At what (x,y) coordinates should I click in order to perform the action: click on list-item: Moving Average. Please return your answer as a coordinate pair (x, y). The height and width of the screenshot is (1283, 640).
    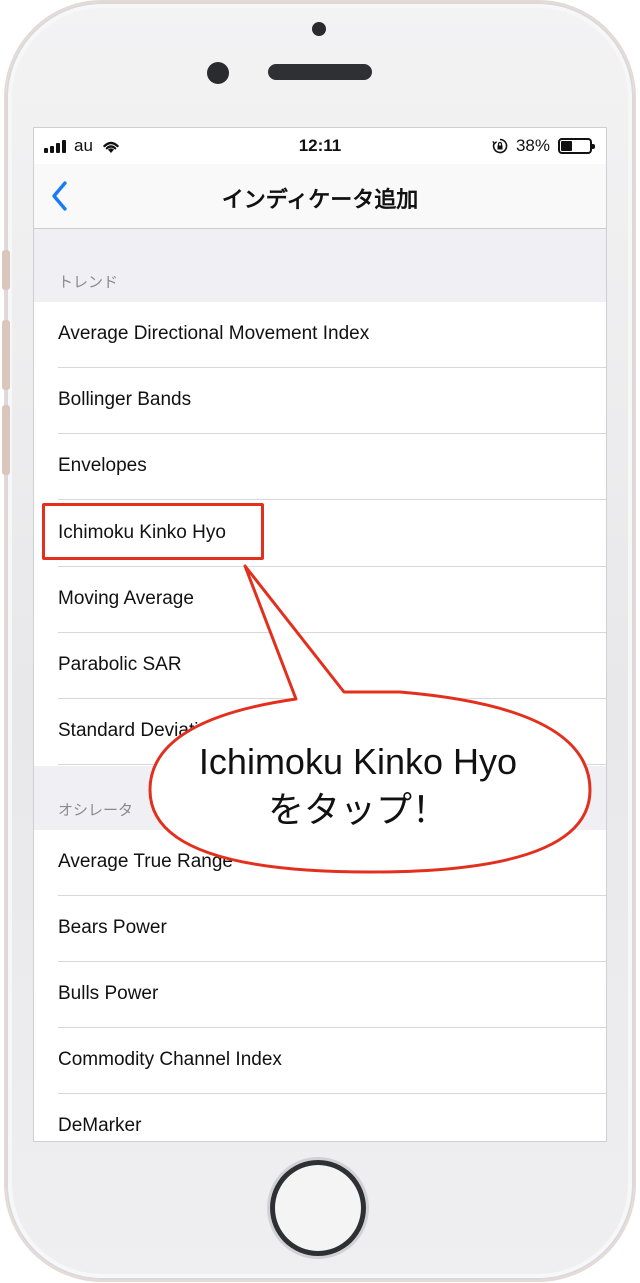
    Looking at the image, I should click on (320, 600).